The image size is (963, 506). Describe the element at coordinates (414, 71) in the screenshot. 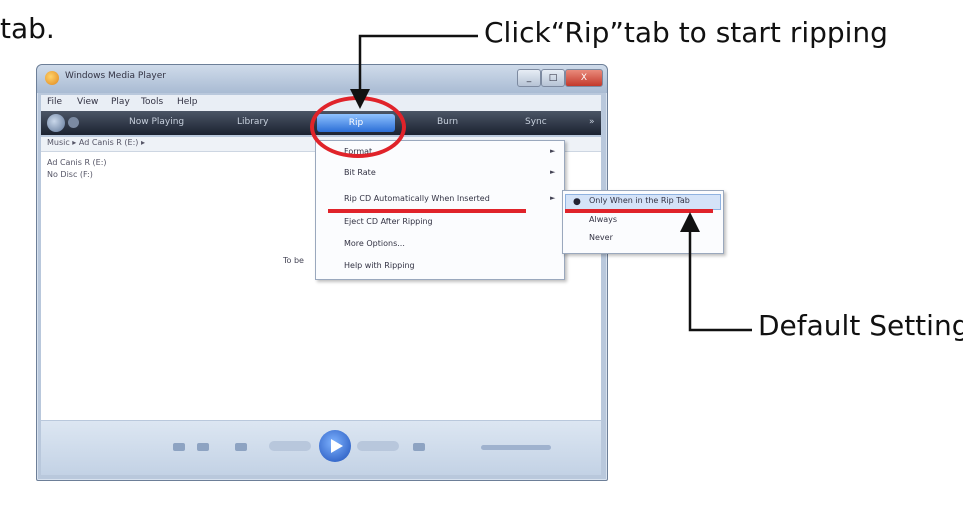

I see `rip-callout-arrow` at that location.